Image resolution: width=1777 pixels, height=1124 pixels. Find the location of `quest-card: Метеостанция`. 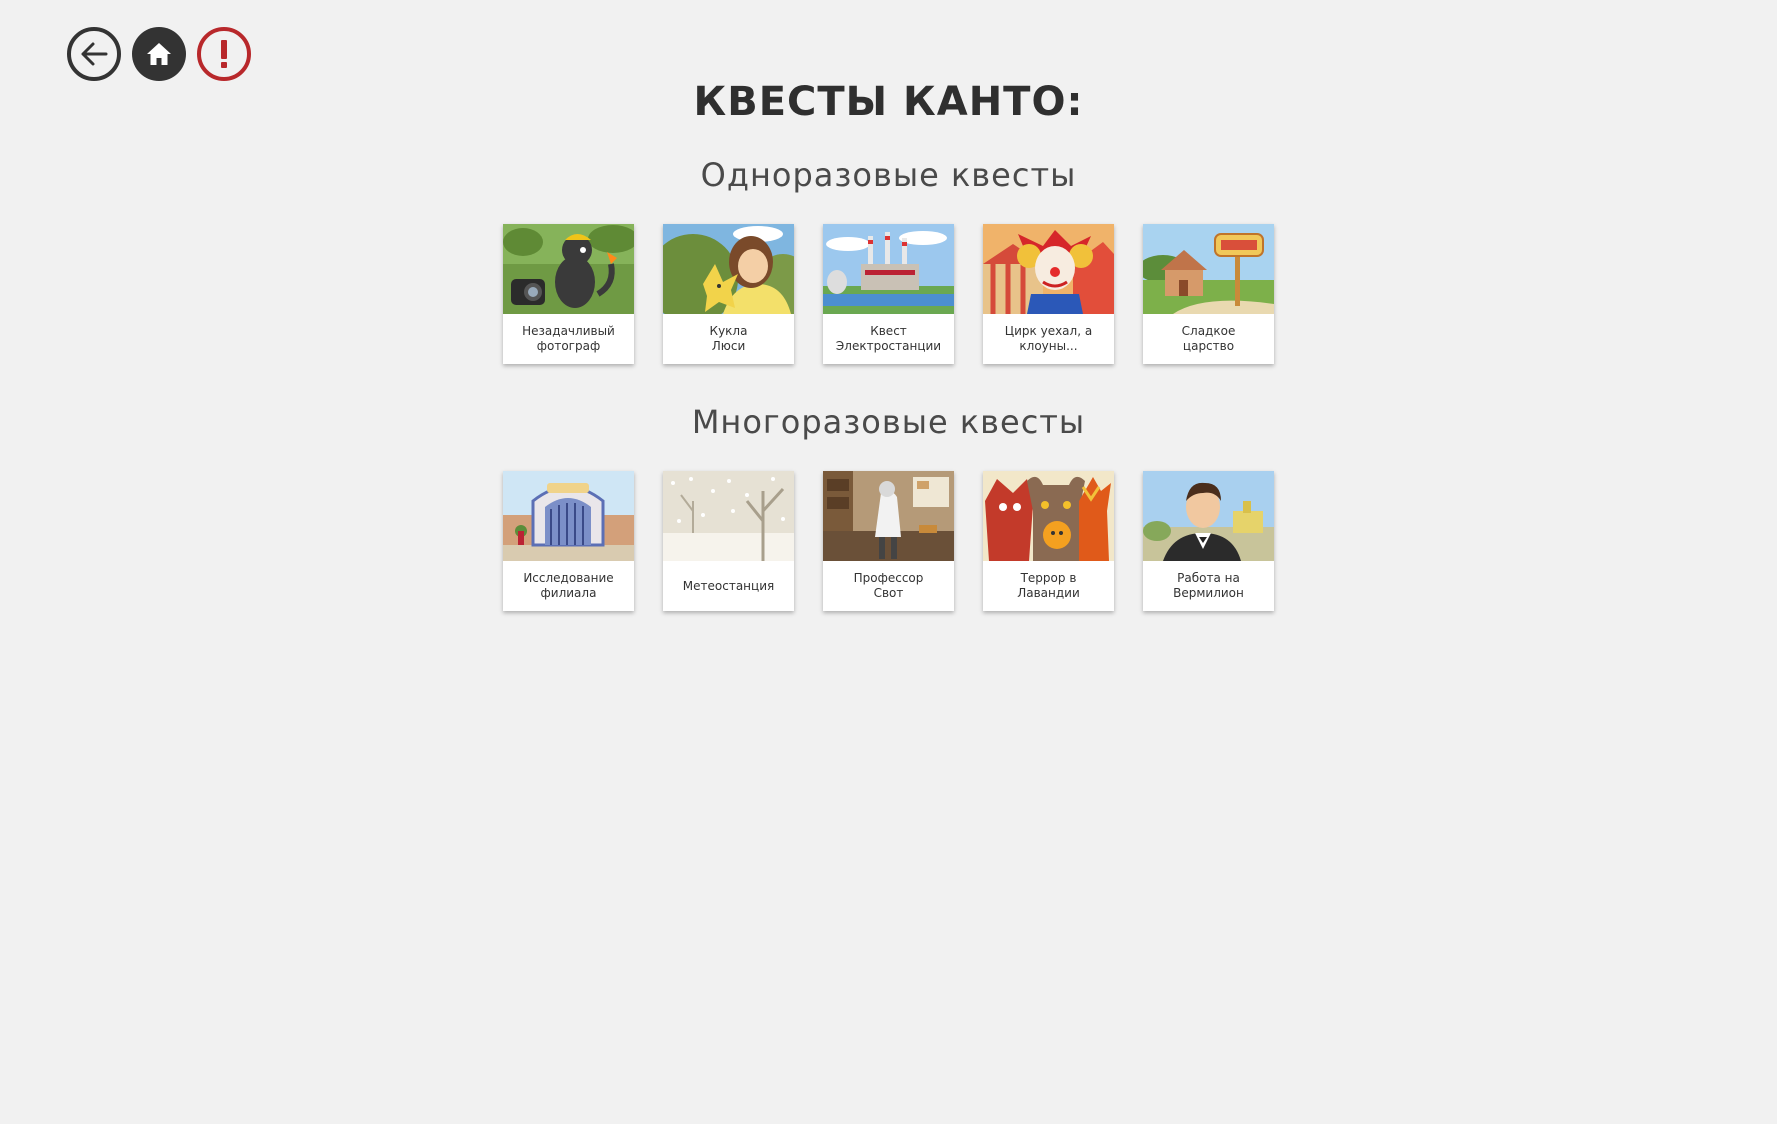

quest-card: Метеостанция is located at coordinates (728, 541).